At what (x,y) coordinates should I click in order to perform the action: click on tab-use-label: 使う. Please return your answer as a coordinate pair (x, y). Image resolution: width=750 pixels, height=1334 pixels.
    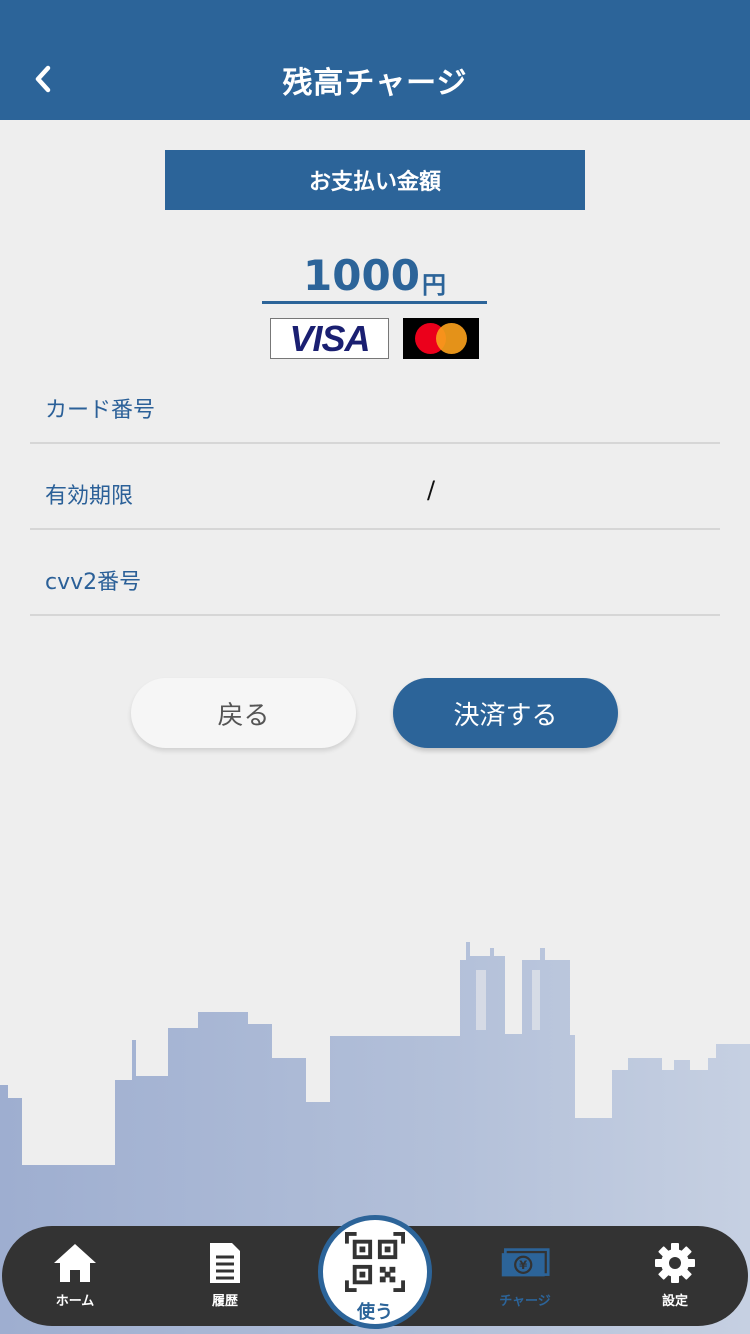
    Looking at the image, I should click on (375, 1312).